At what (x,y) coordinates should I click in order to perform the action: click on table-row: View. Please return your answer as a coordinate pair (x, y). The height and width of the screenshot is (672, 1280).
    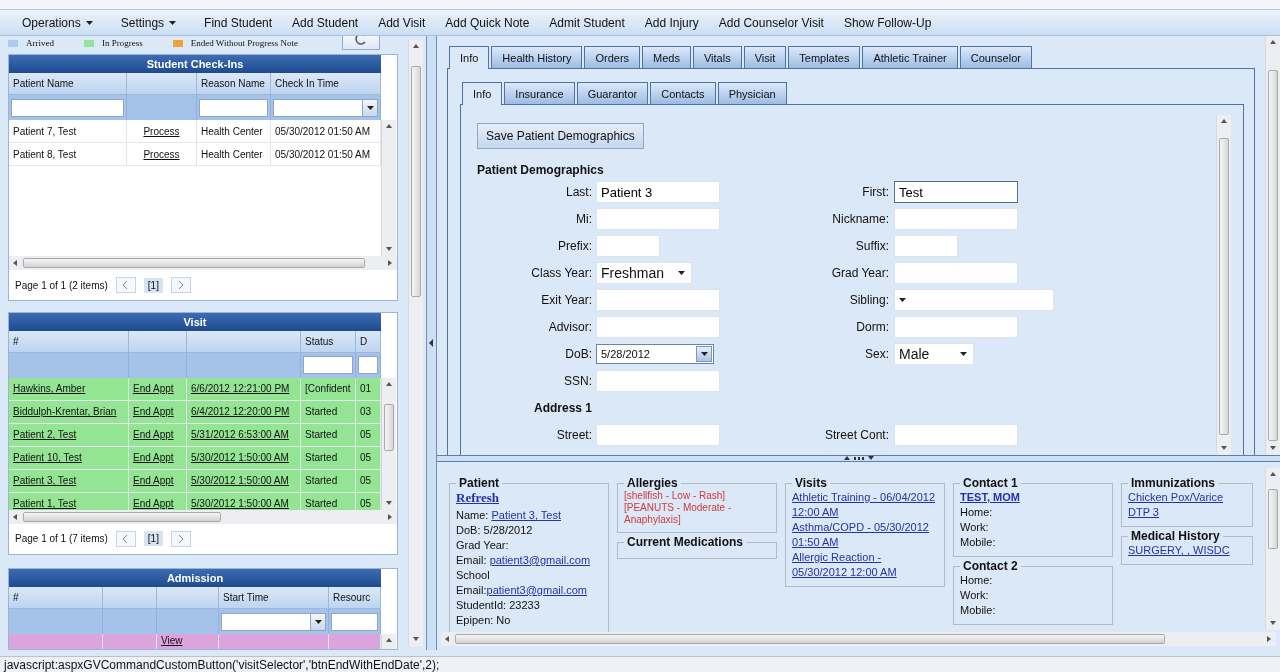
    Looking at the image, I should click on (195, 641).